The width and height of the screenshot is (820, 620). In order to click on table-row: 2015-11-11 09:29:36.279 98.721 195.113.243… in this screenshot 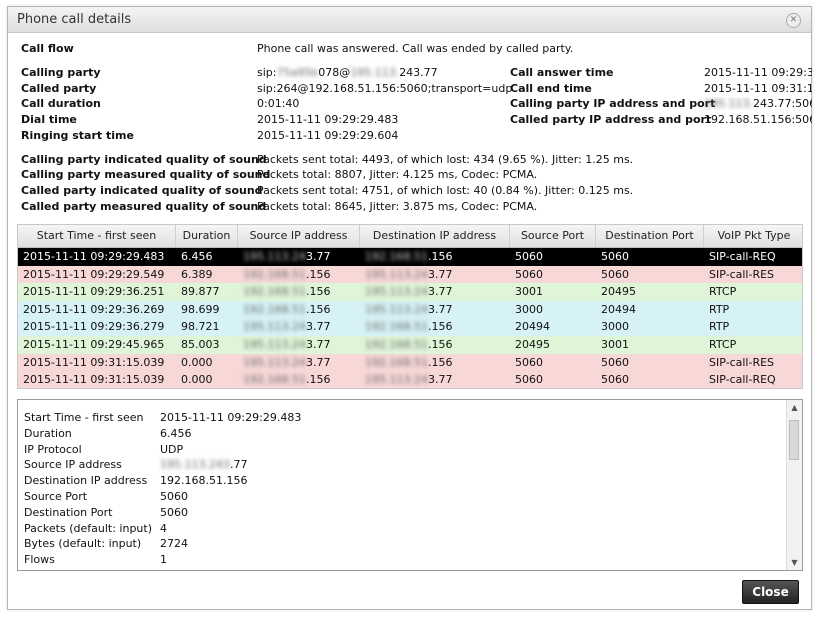, I will do `click(410, 327)`.